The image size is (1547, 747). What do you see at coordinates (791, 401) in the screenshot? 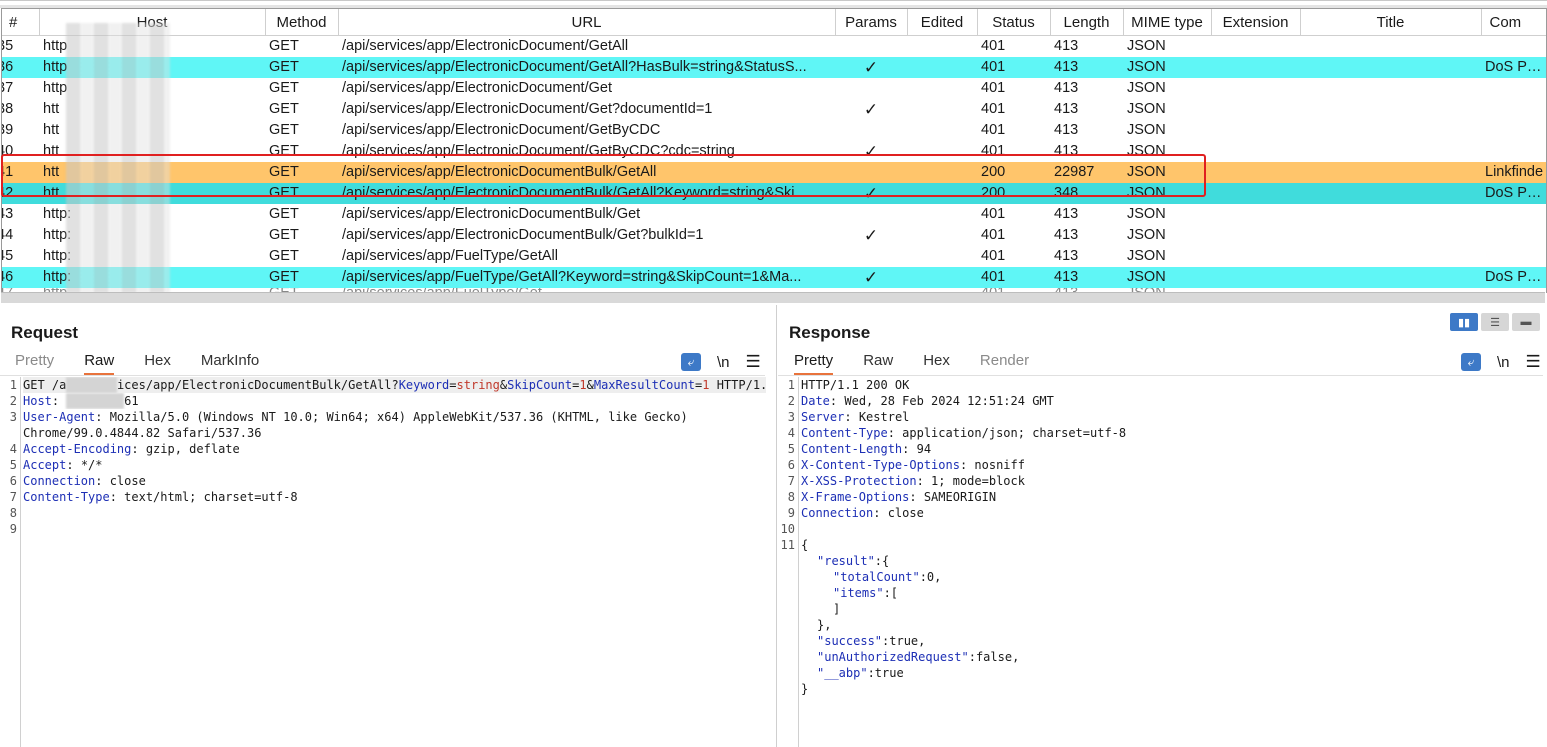
I see `line-number: 2` at bounding box center [791, 401].